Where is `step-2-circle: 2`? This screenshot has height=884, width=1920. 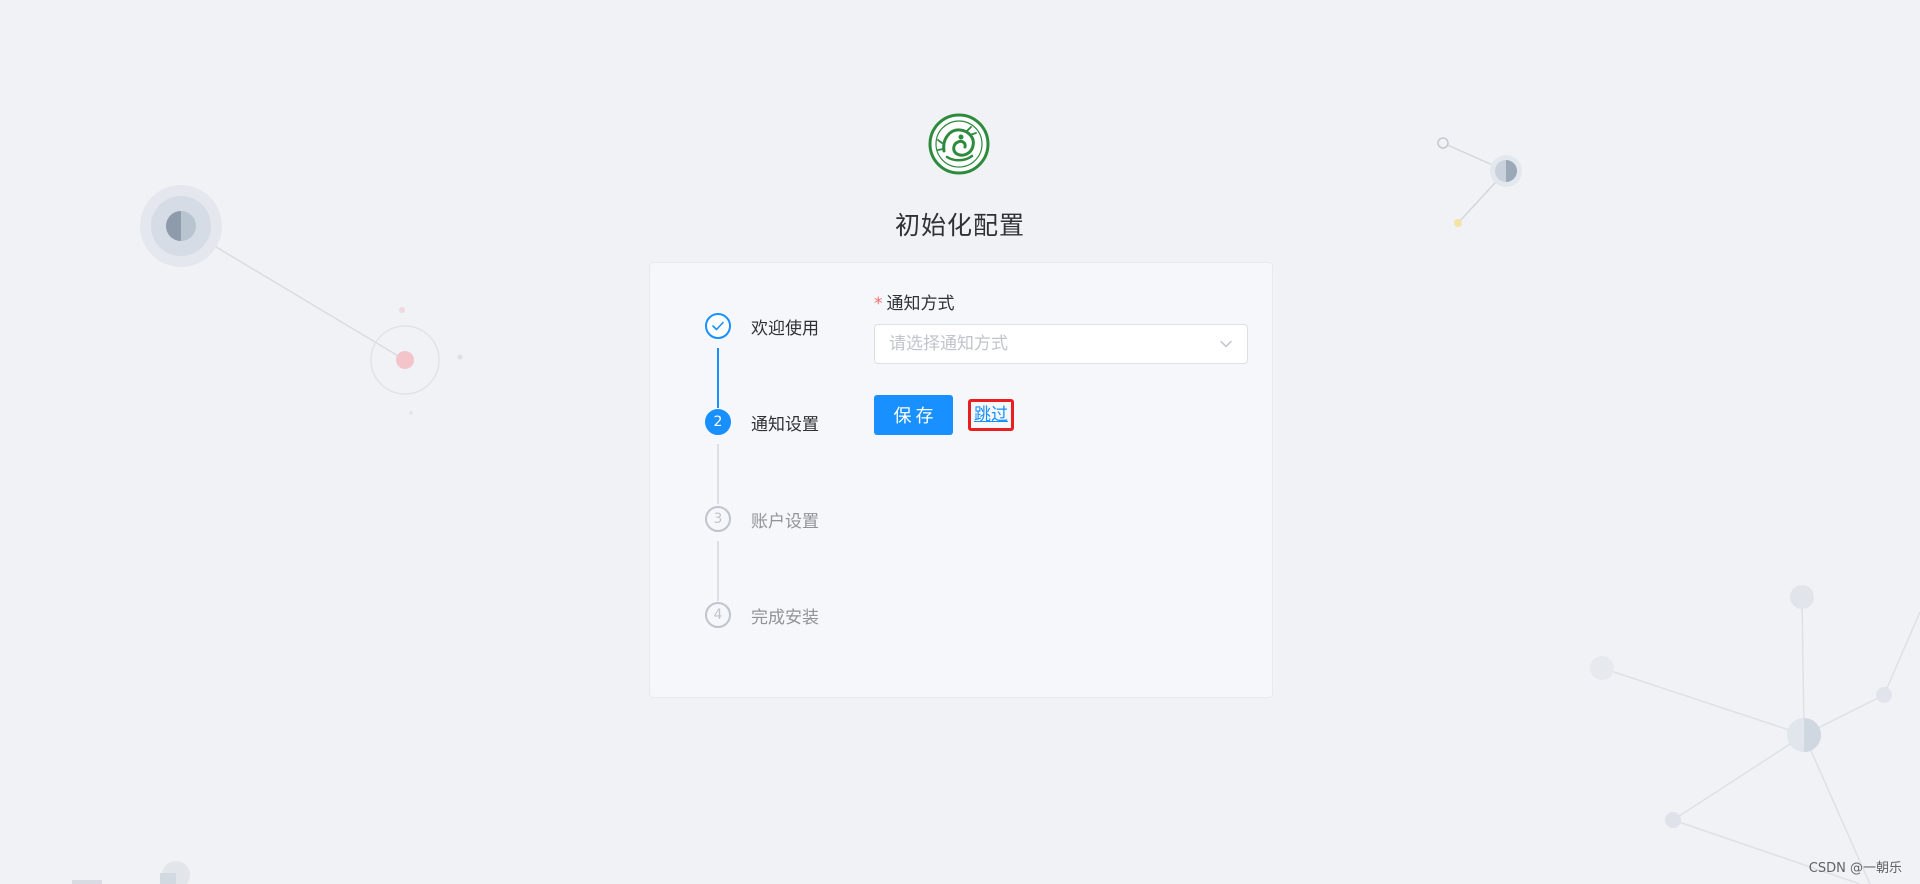 step-2-circle: 2 is located at coordinates (718, 422).